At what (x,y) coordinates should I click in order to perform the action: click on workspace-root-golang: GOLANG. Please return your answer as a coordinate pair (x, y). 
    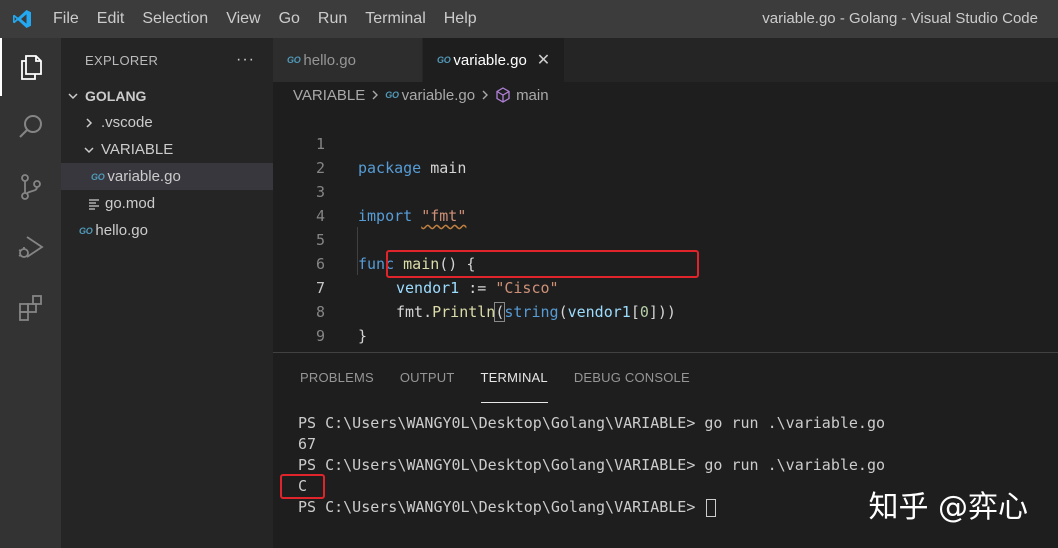
    Looking at the image, I should click on (167, 95).